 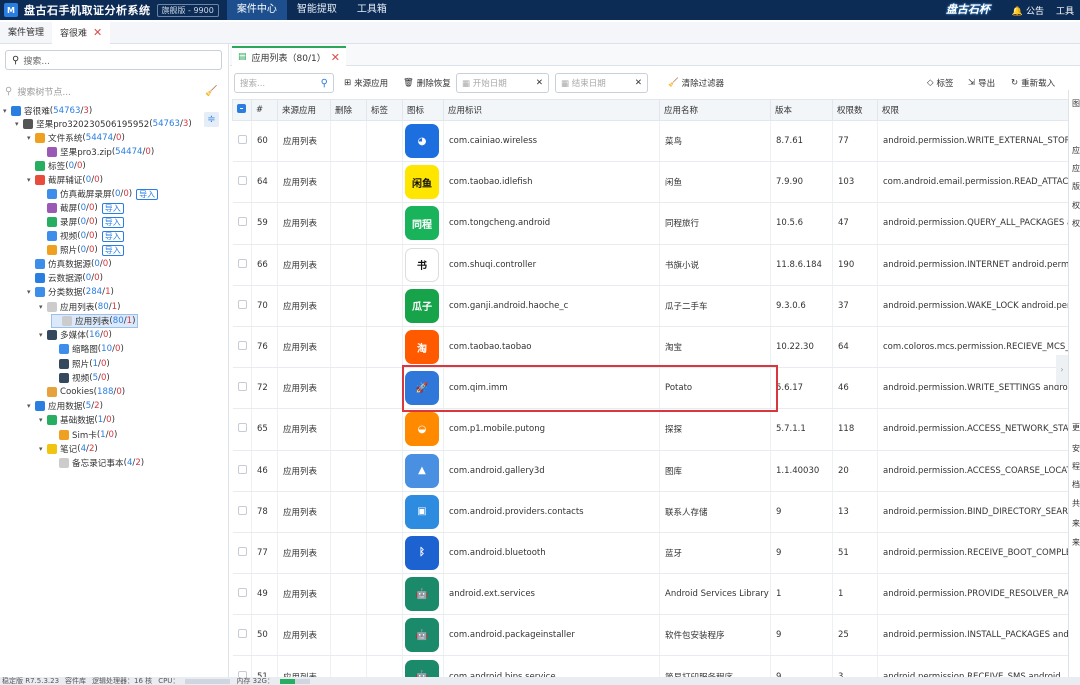 What do you see at coordinates (289, 56) in the screenshot?
I see `tab-app-list: ▤ 应用列表（80/1） ✕` at bounding box center [289, 56].